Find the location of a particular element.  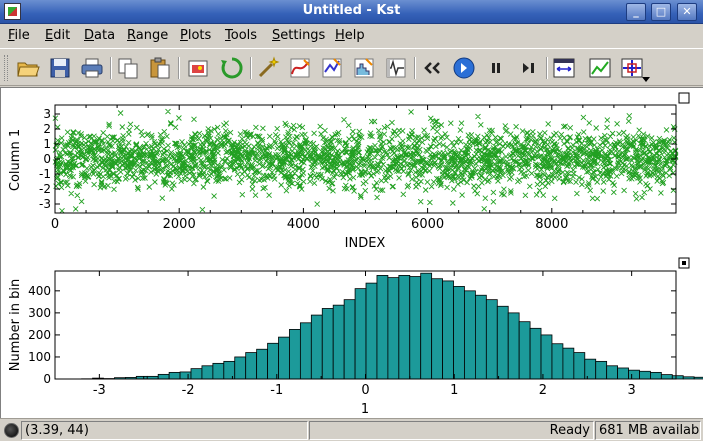

data-wizard-icon is located at coordinates (268, 68).